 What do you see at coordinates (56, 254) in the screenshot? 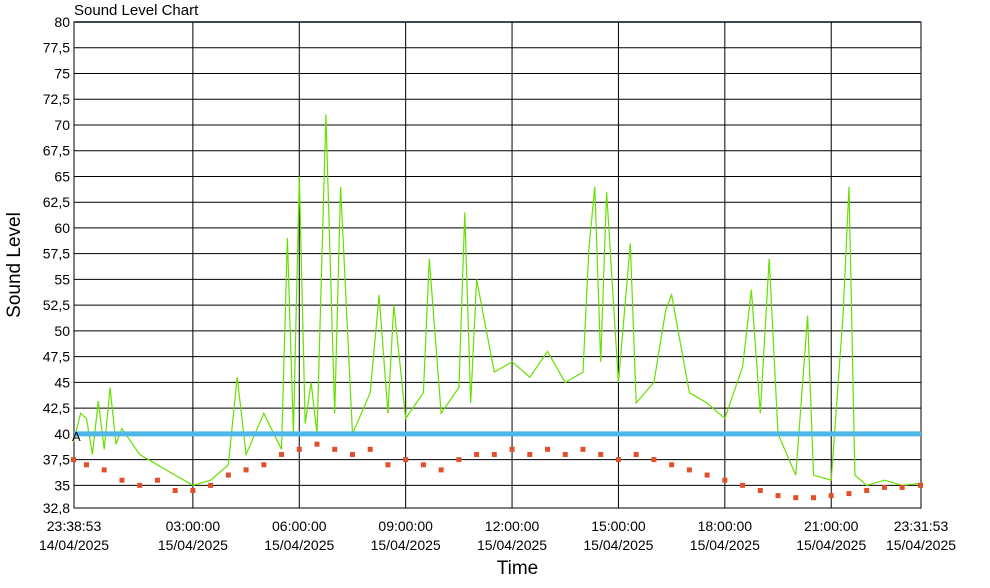
I see `y-tick-label: 57,5` at bounding box center [56, 254].